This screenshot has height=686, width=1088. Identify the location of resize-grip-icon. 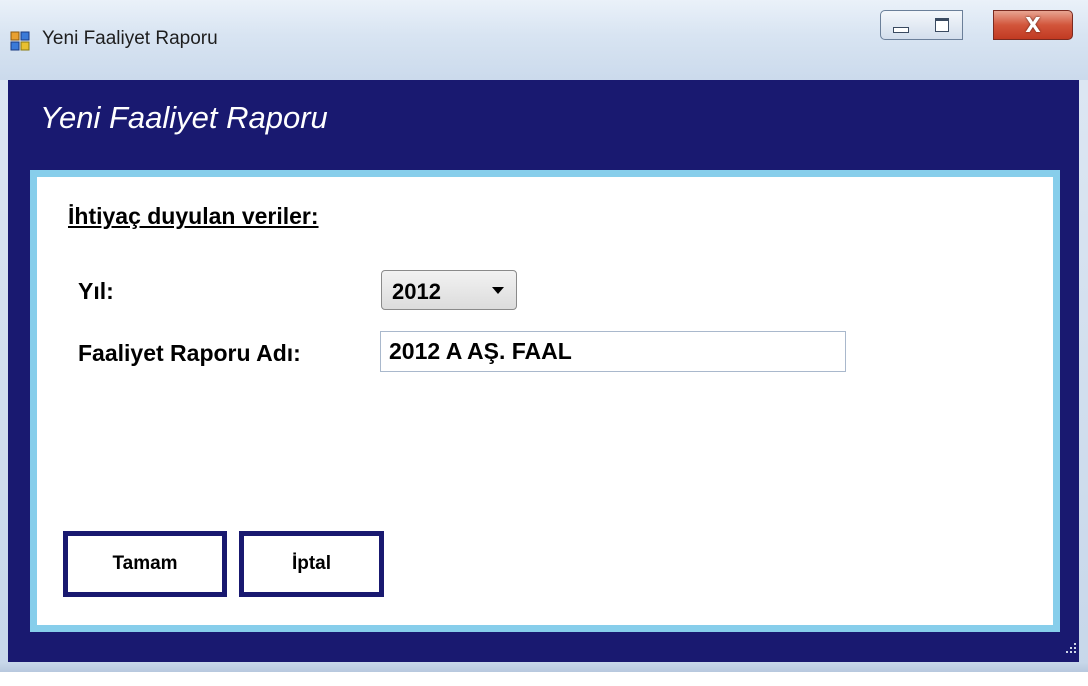
(1071, 649).